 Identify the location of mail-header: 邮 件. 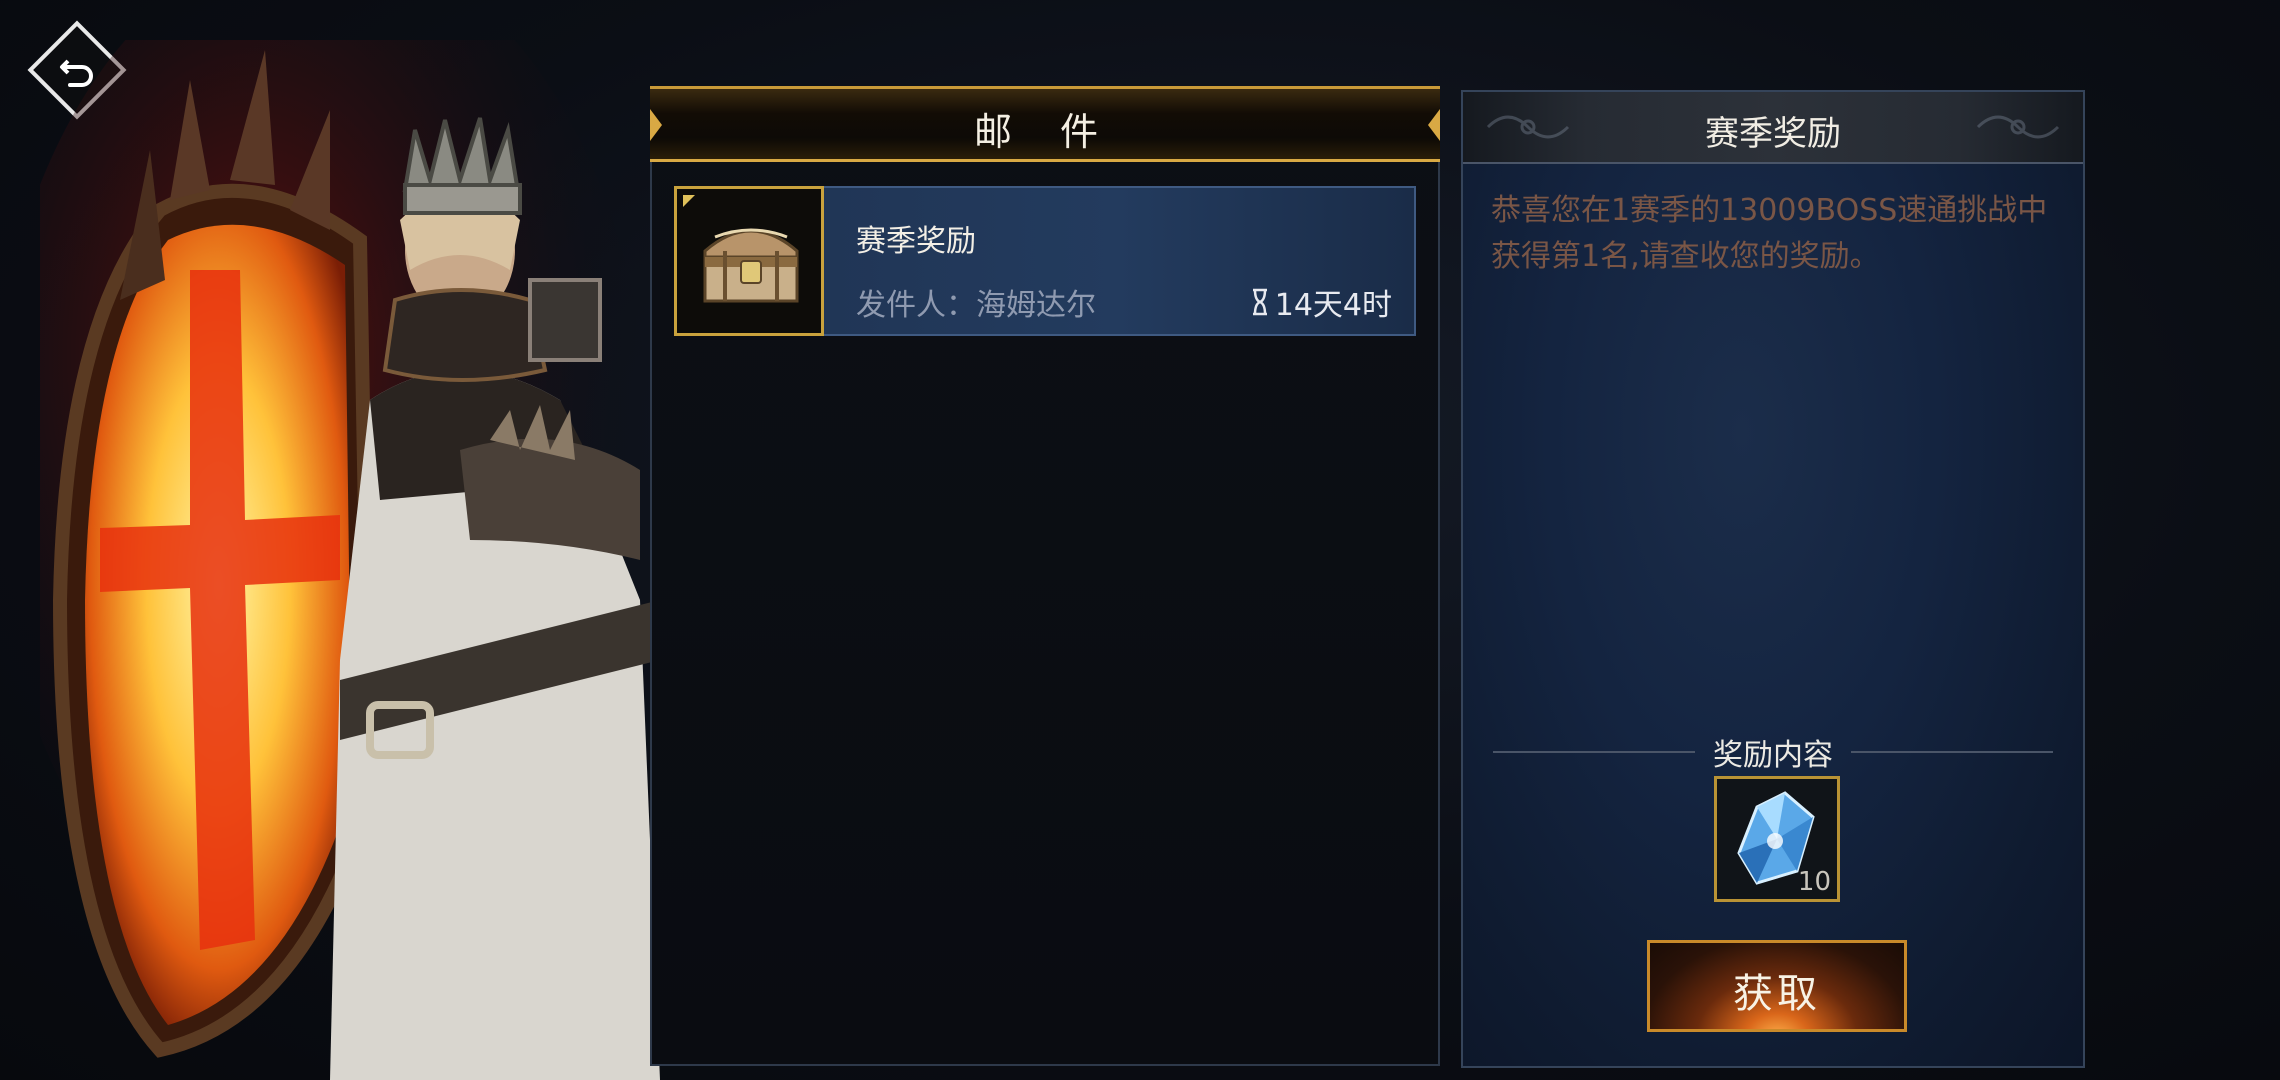
(1045, 124).